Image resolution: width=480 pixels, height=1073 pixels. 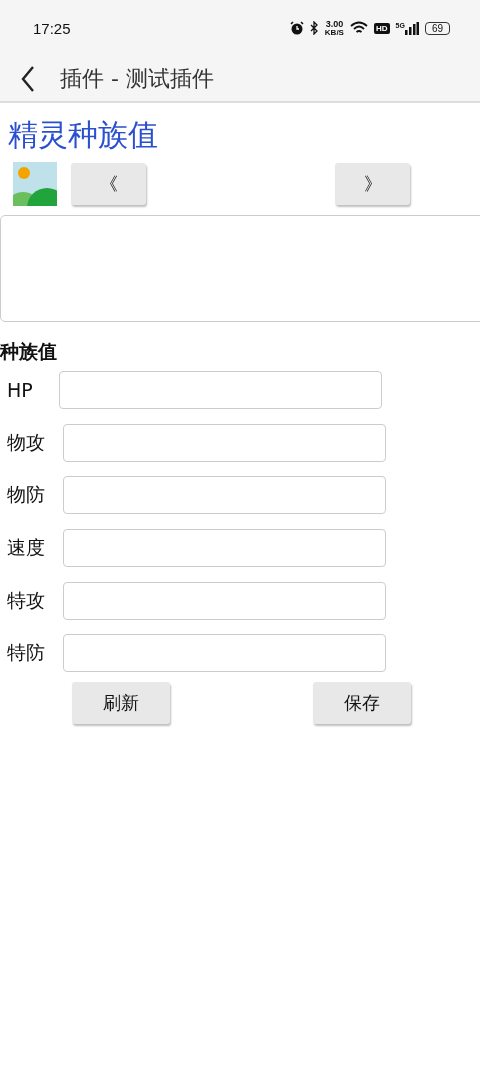 I want to click on speed-value: 3.00, so click(x=334, y=24).